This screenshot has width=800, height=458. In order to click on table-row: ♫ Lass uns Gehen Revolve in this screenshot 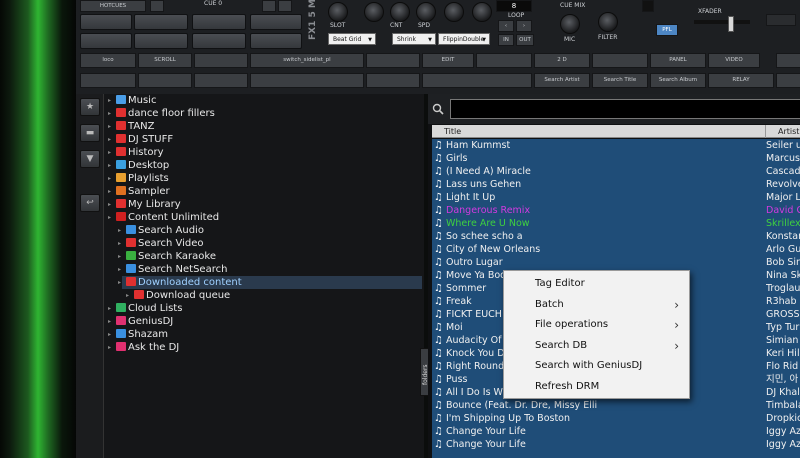, I will do `click(616, 184)`.